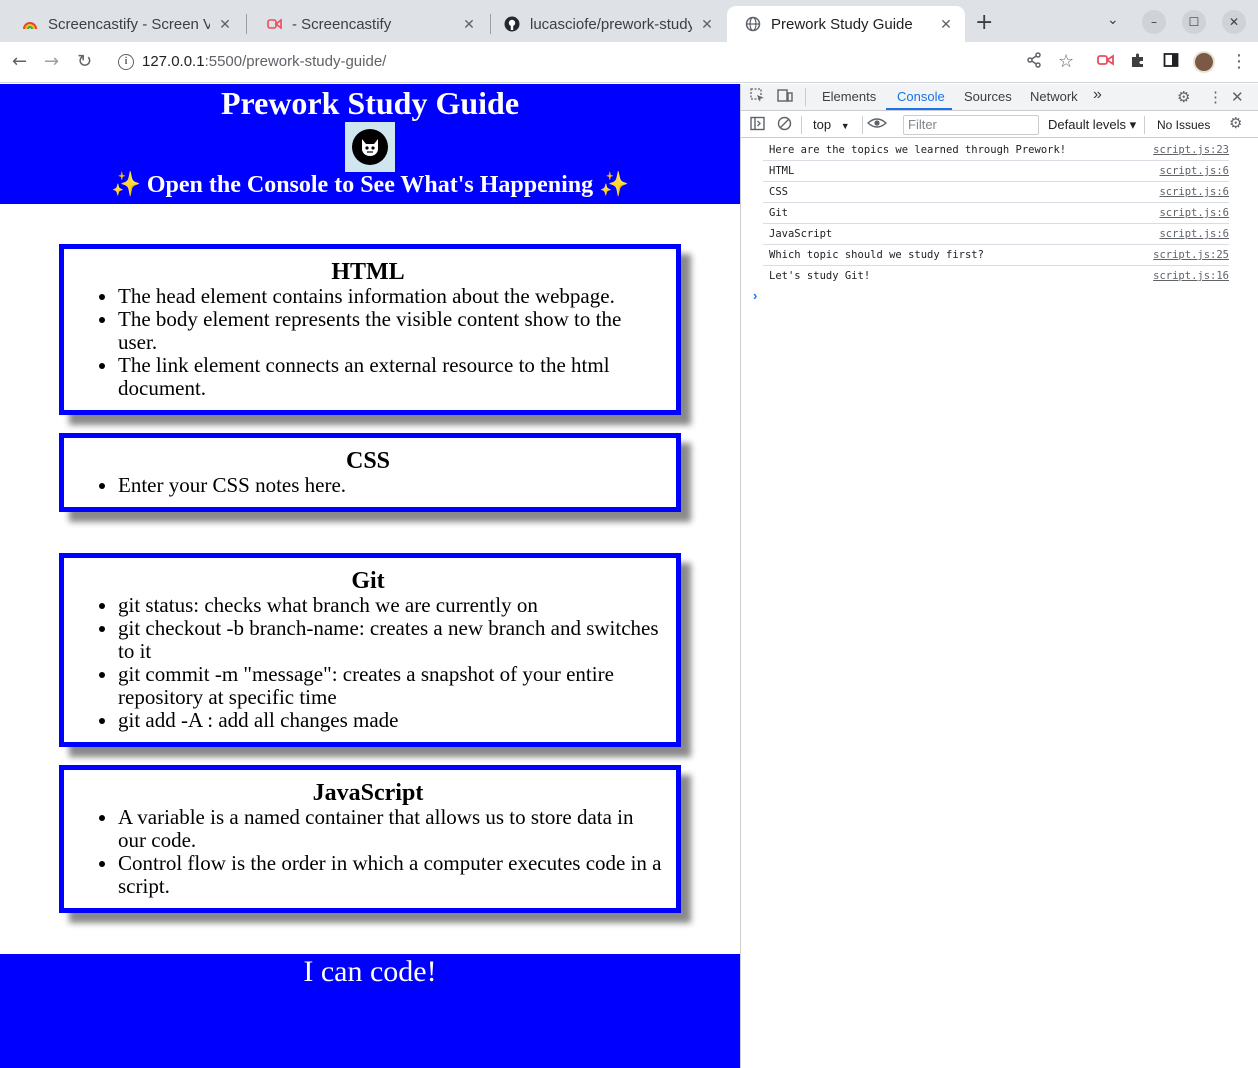 This screenshot has height=1068, width=1258. Describe the element at coordinates (30, 24) in the screenshot. I see `screencastify-rainbow-icon` at that location.